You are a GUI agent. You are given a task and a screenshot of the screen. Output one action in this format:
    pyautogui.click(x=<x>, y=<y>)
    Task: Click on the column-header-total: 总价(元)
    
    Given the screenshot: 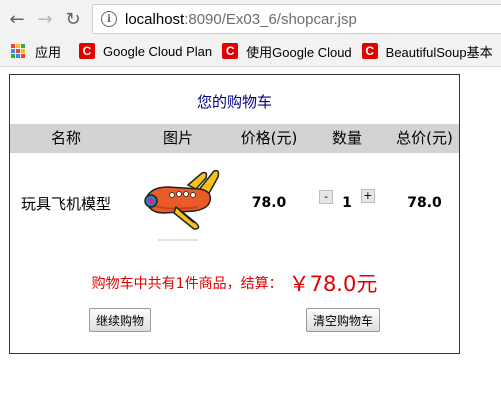 What is the action you would take?
    pyautogui.click(x=424, y=138)
    